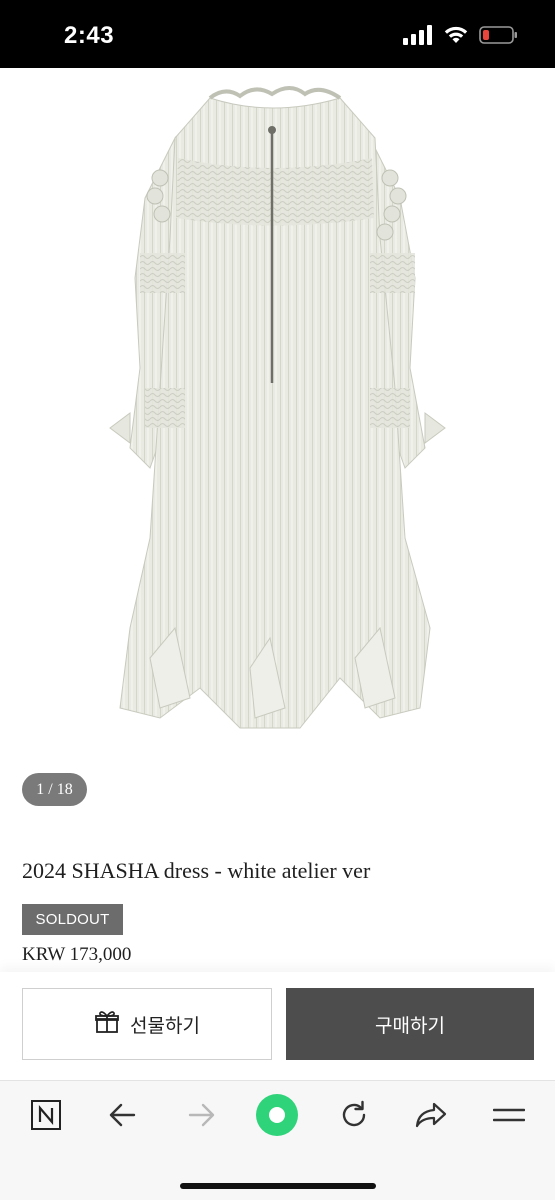 The image size is (555, 1200). I want to click on image-counter: 1 / 18, so click(54, 789).